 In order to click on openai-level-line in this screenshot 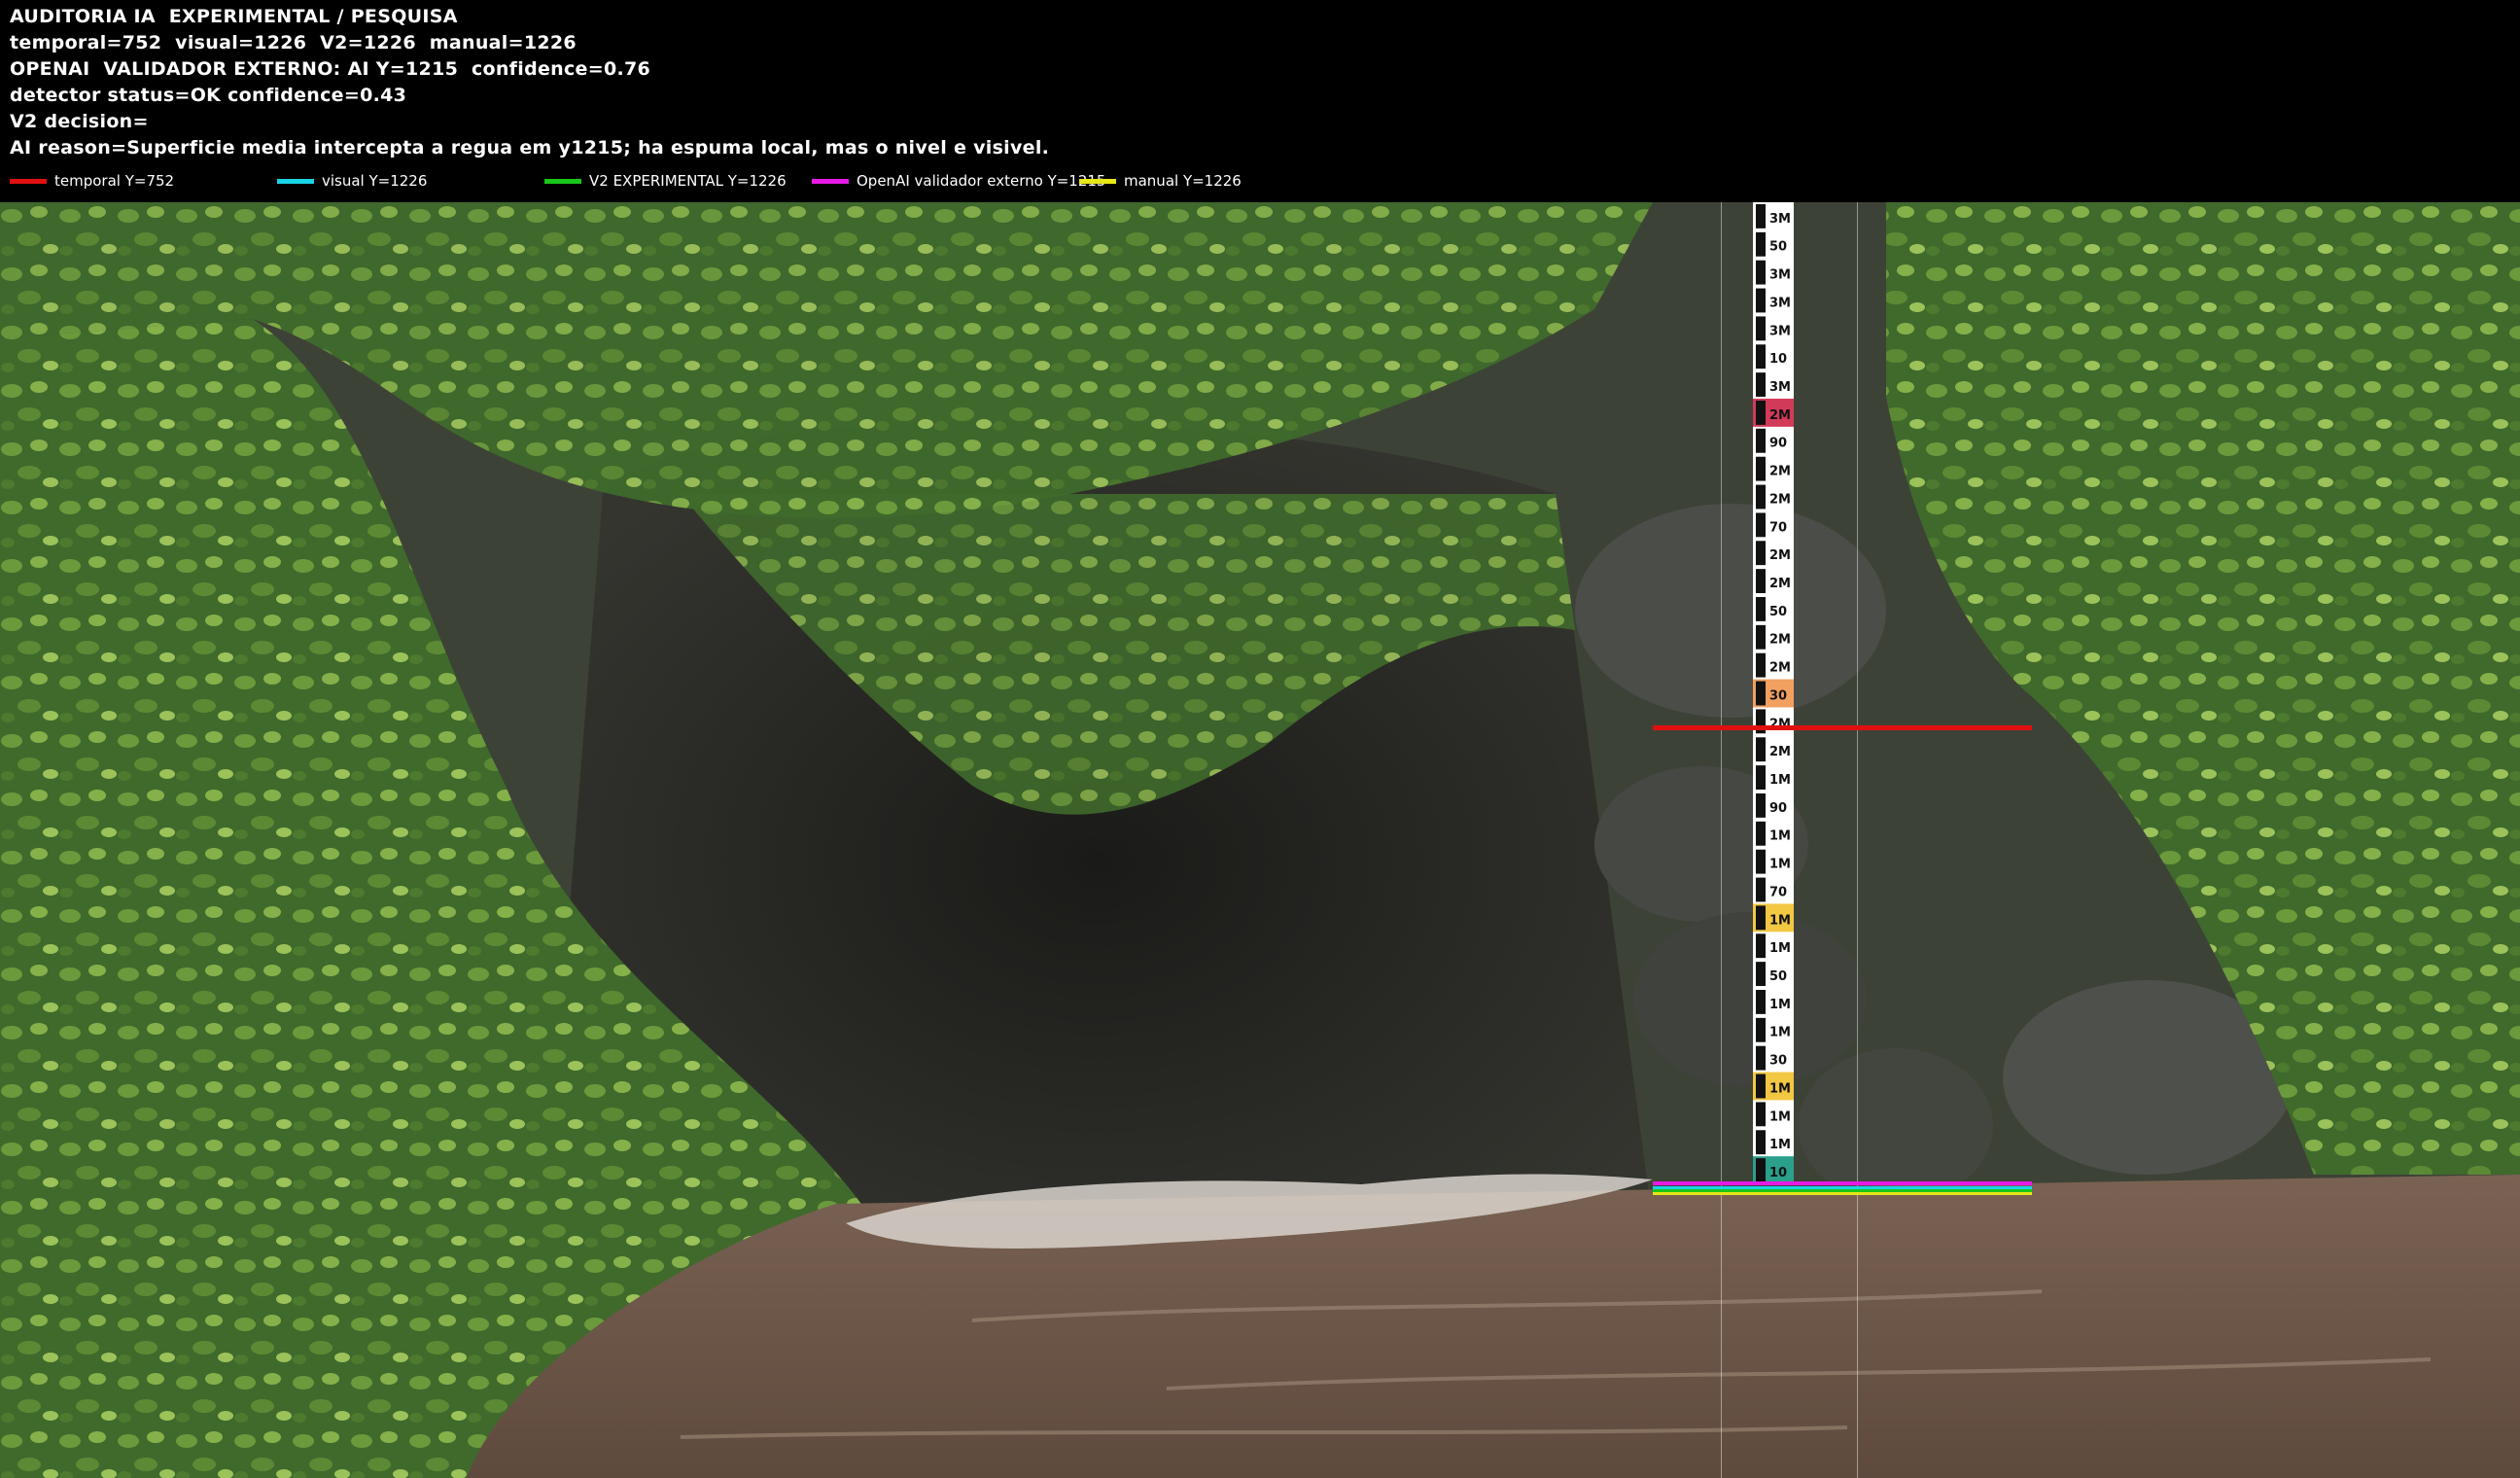, I will do `click(1842, 1183)`.